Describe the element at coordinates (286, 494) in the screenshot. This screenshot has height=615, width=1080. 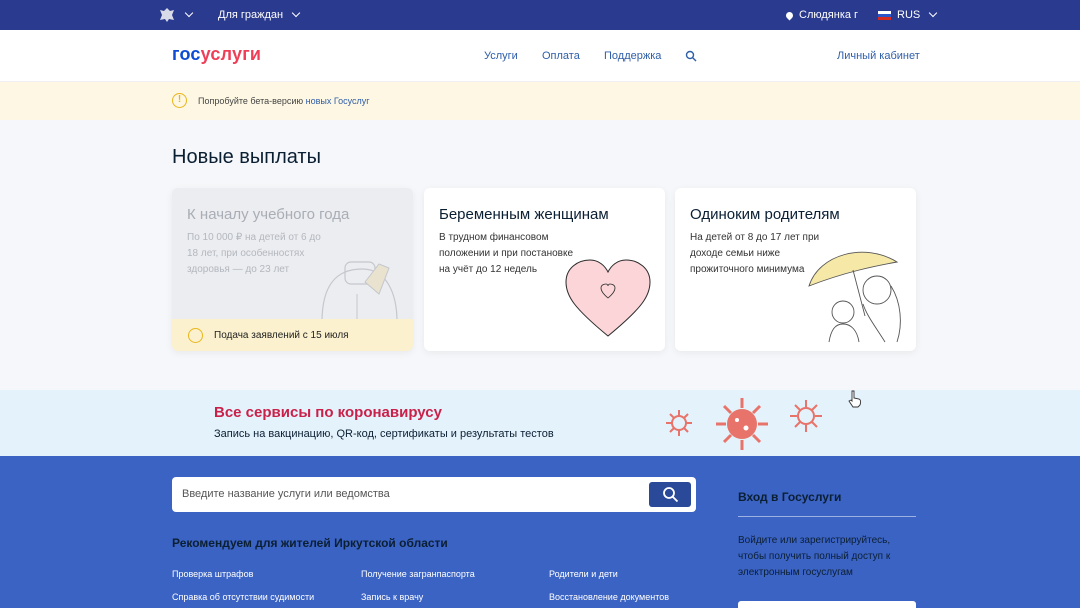
I see `search-input: Введите название услуги или ведомства` at that location.